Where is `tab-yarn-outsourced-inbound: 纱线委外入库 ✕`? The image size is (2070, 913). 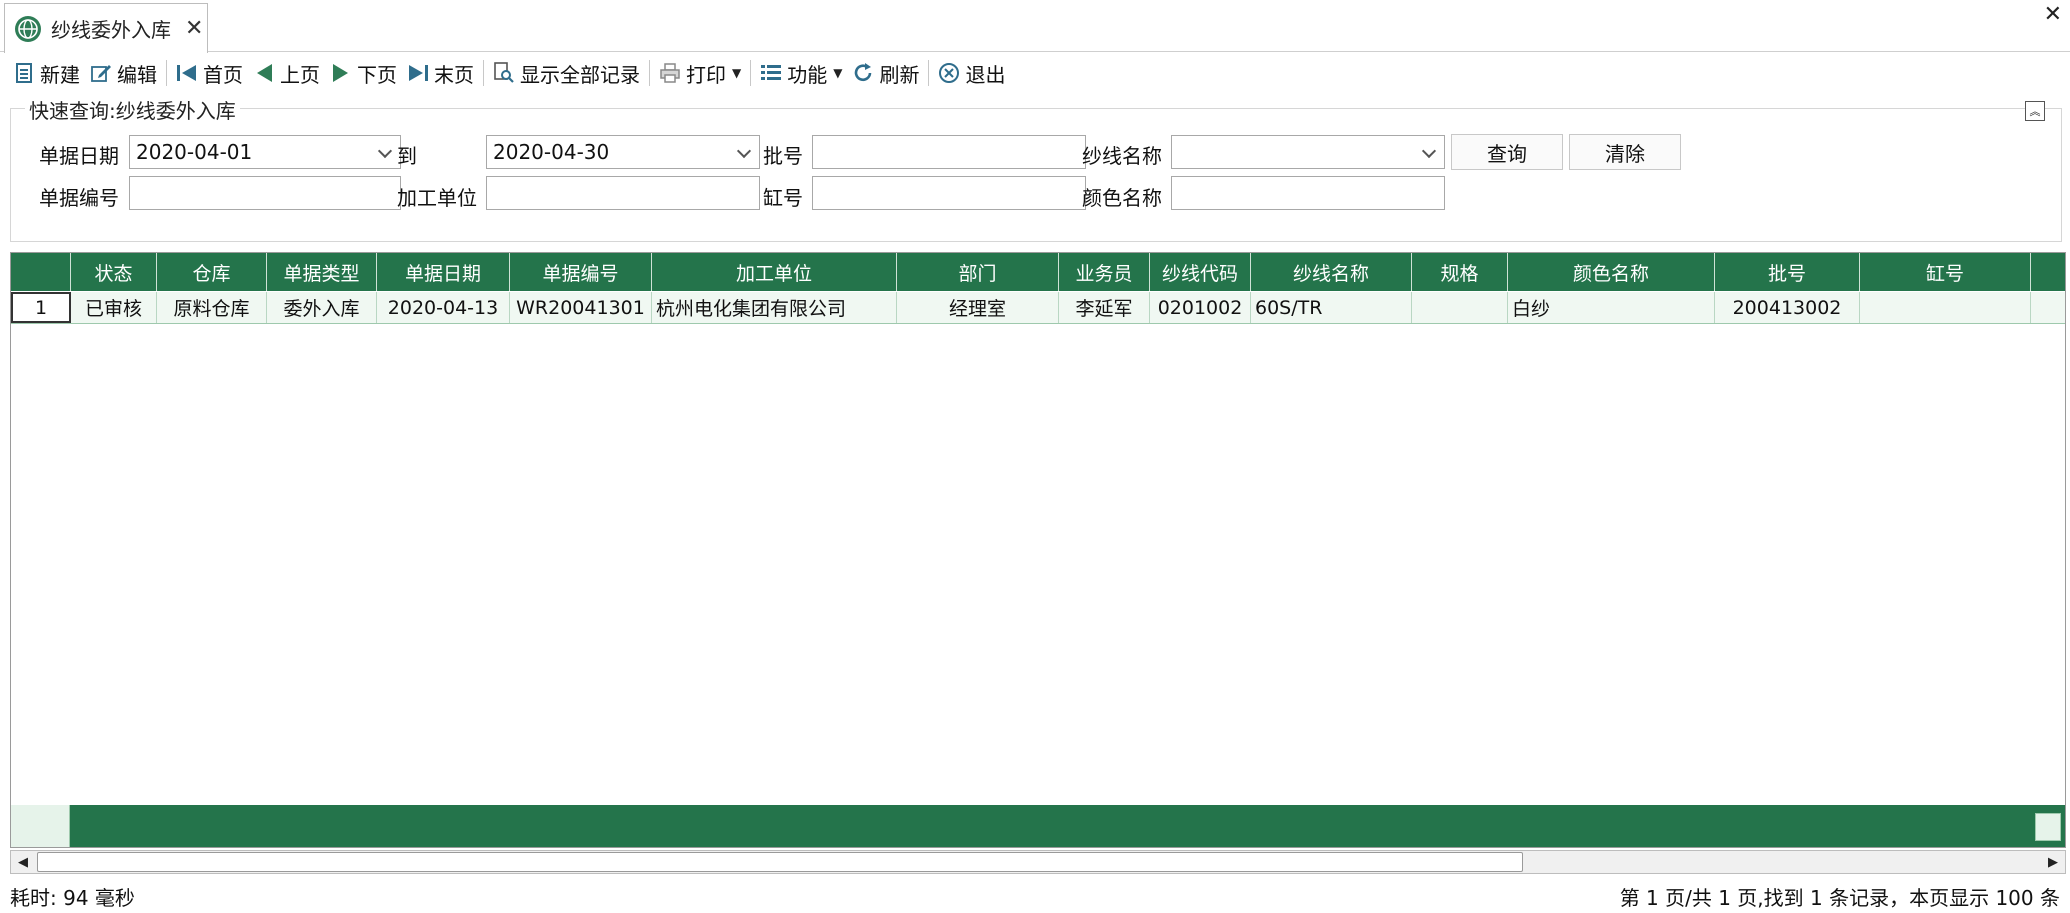 tab-yarn-outsourced-inbound: 纱线委外入库 ✕ is located at coordinates (106, 28).